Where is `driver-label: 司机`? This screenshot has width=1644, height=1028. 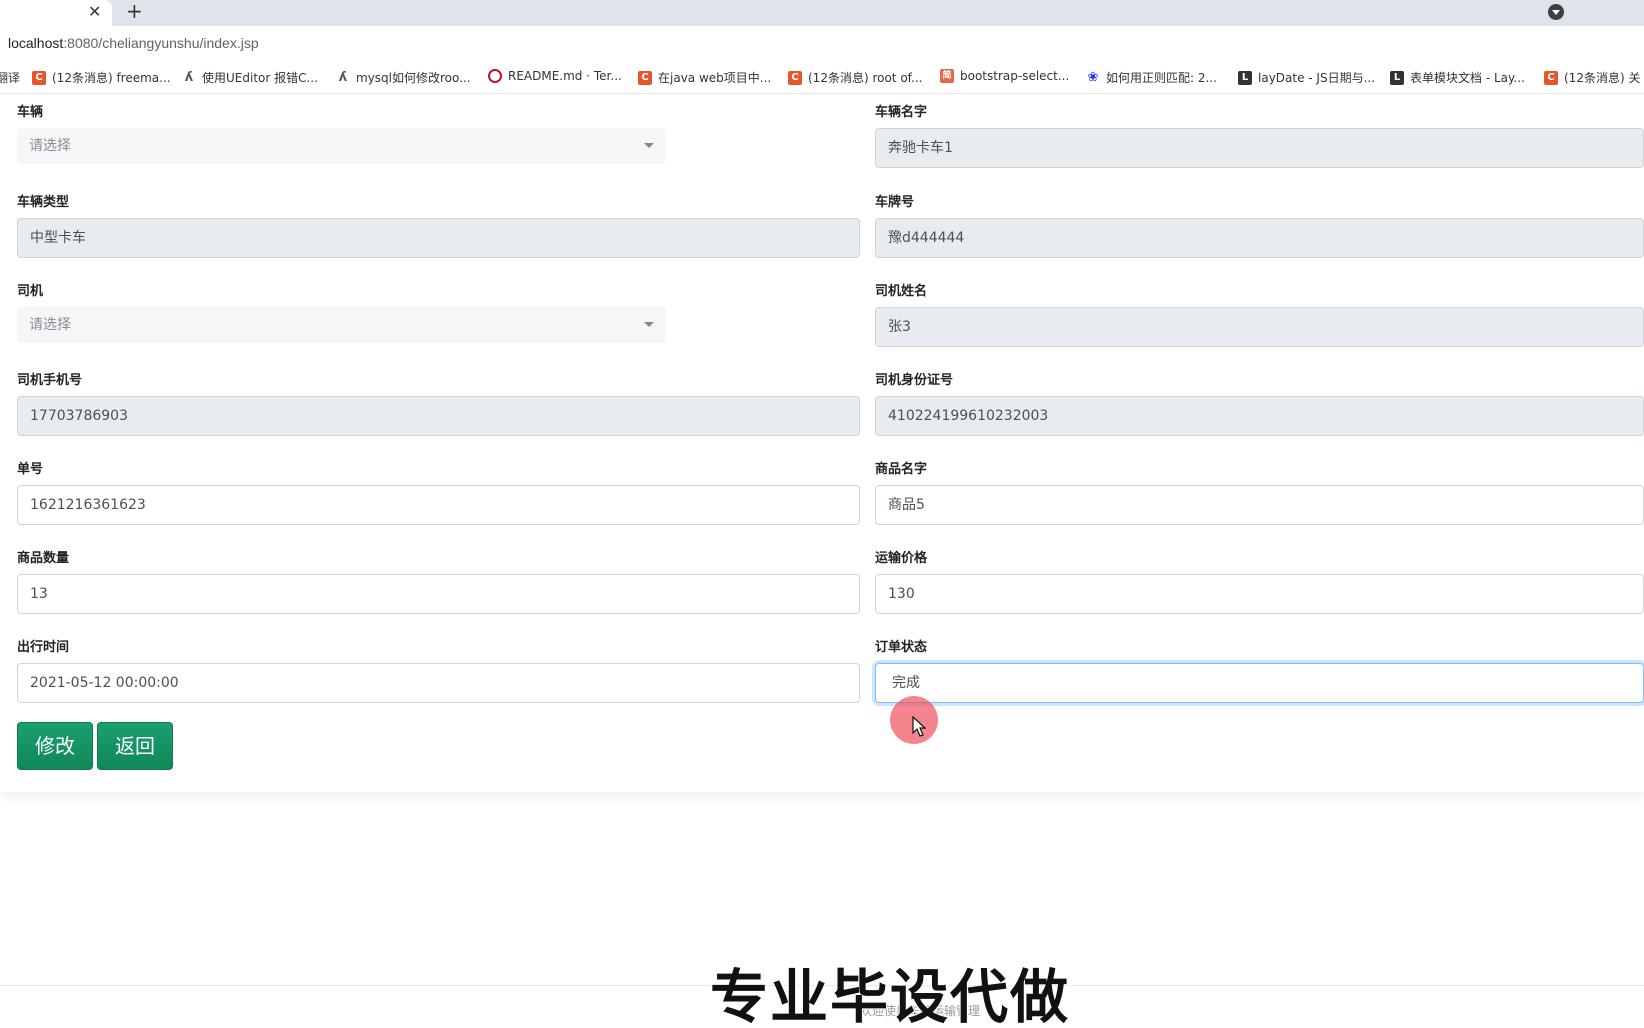
driver-label: 司机 is located at coordinates (30, 291).